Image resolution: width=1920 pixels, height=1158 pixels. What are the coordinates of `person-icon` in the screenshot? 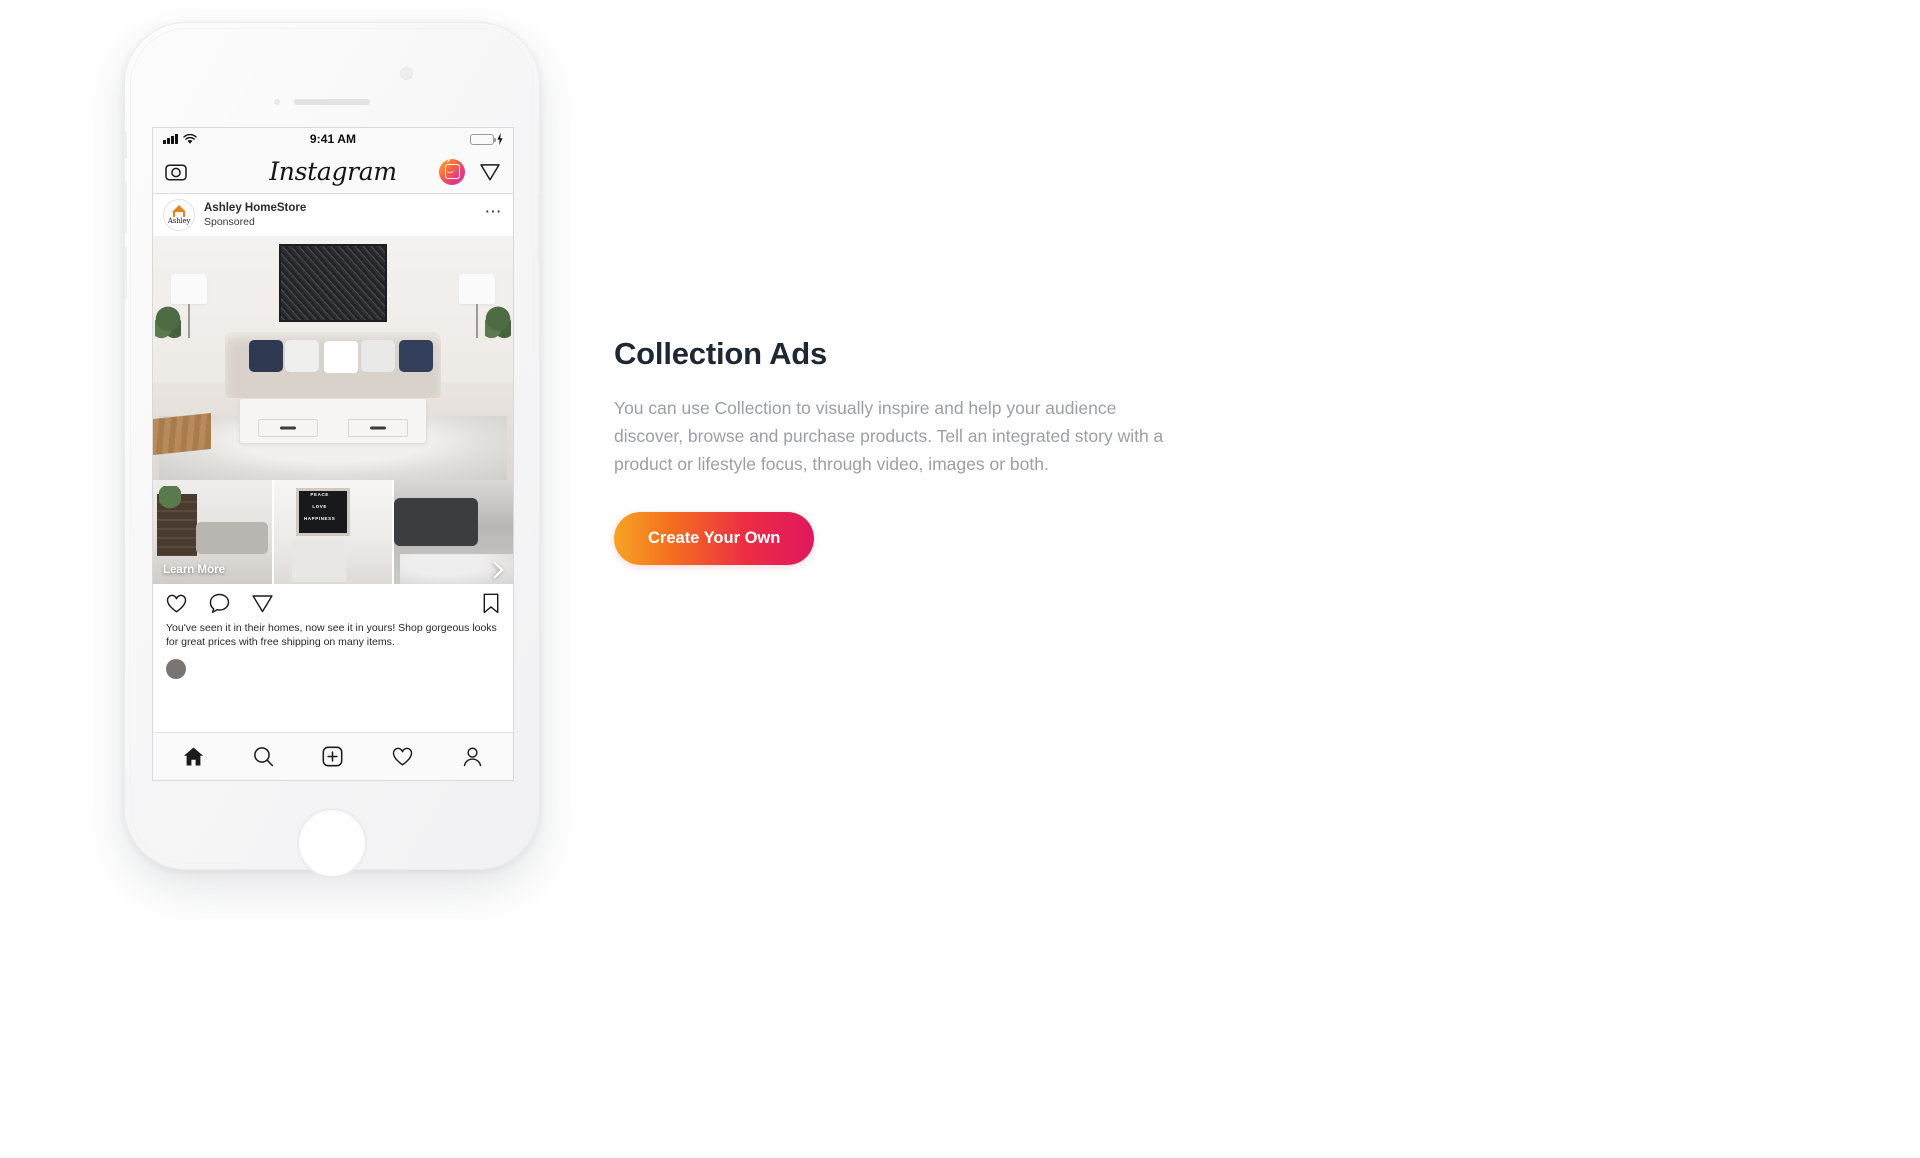 It's located at (472, 756).